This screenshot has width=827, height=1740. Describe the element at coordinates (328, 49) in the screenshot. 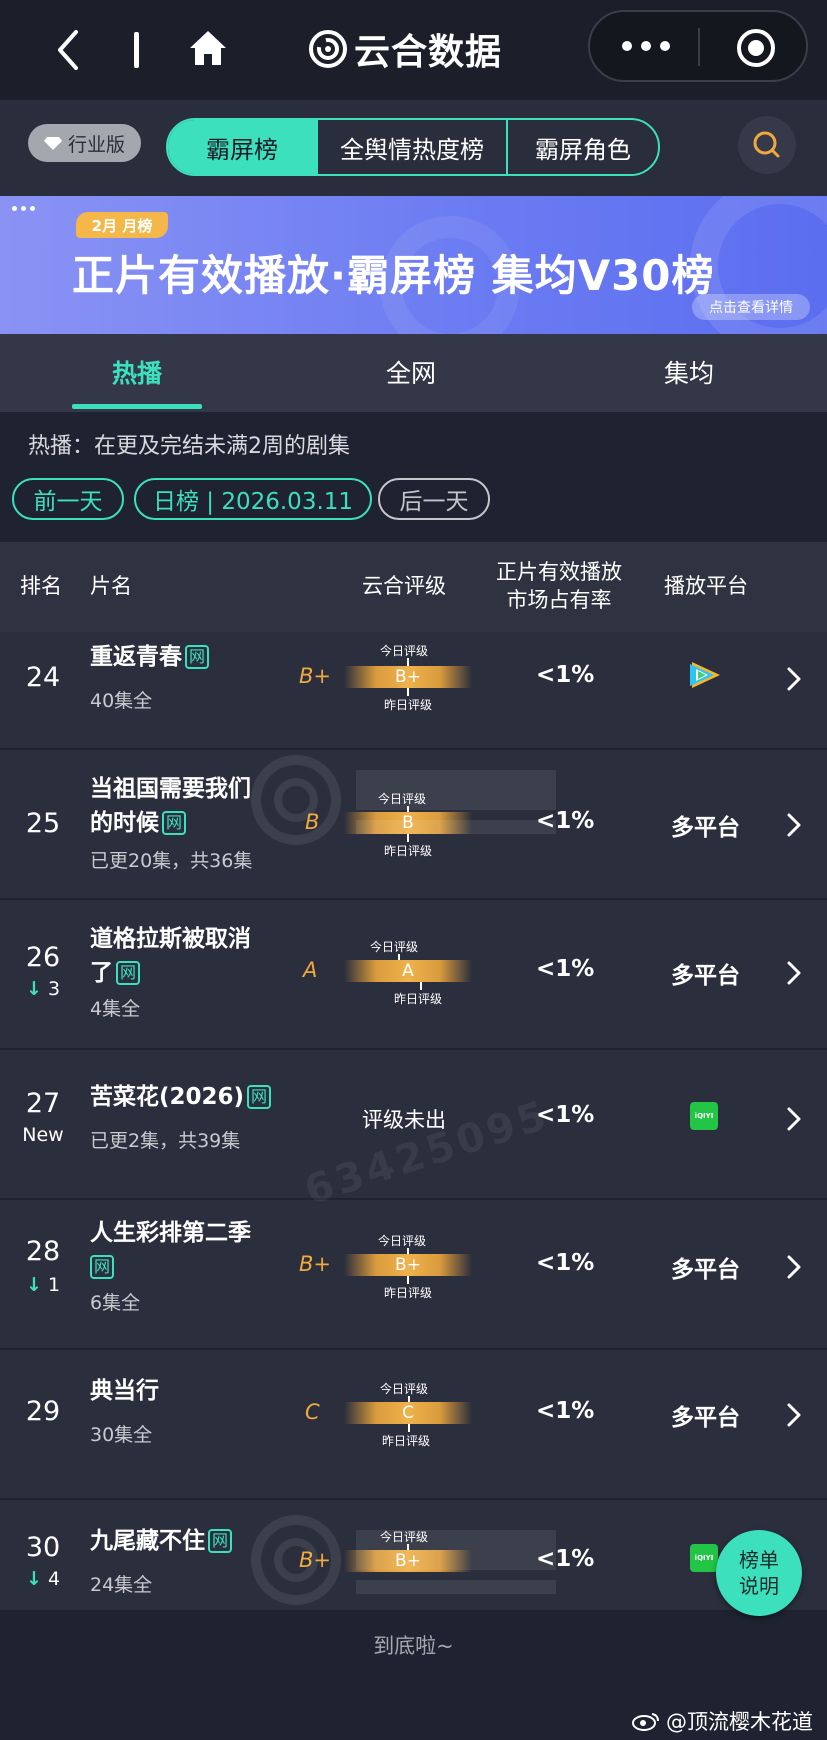

I see `yunhe-logo-icon` at that location.